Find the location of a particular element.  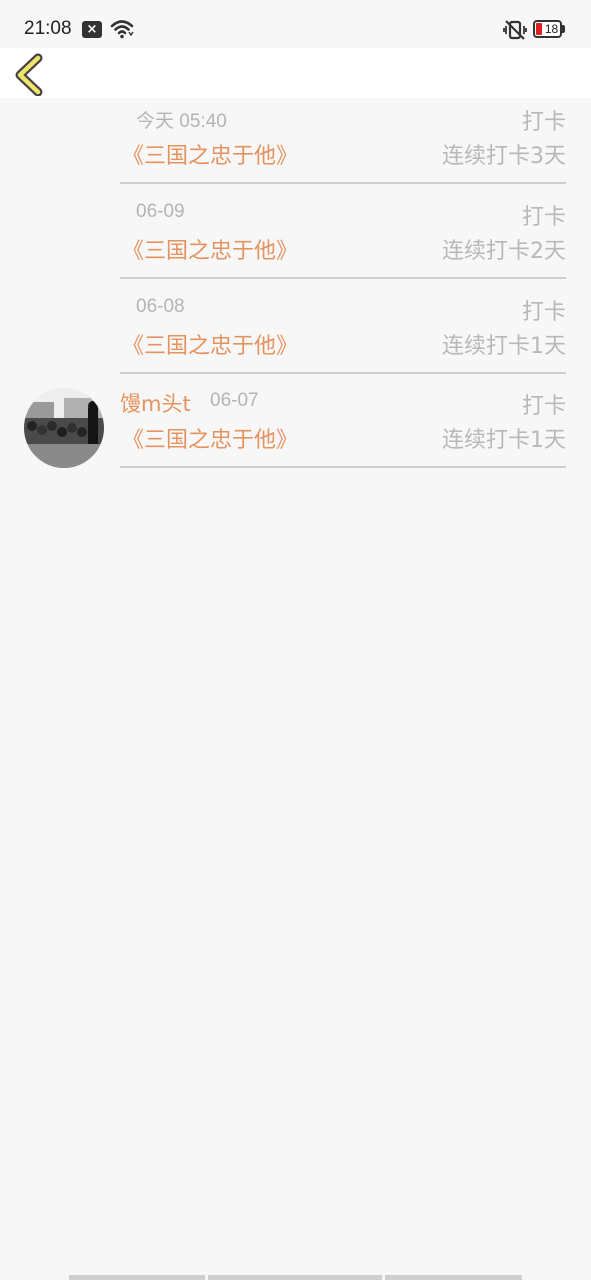

notification-x-icon: × is located at coordinates (92, 29).